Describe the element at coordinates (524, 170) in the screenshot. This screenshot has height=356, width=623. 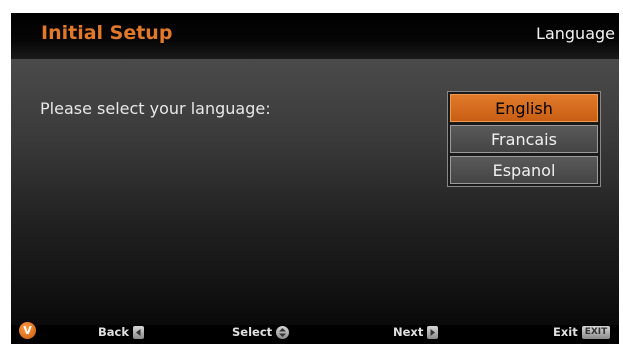
I see `language-option-espanol: Espanol` at that location.